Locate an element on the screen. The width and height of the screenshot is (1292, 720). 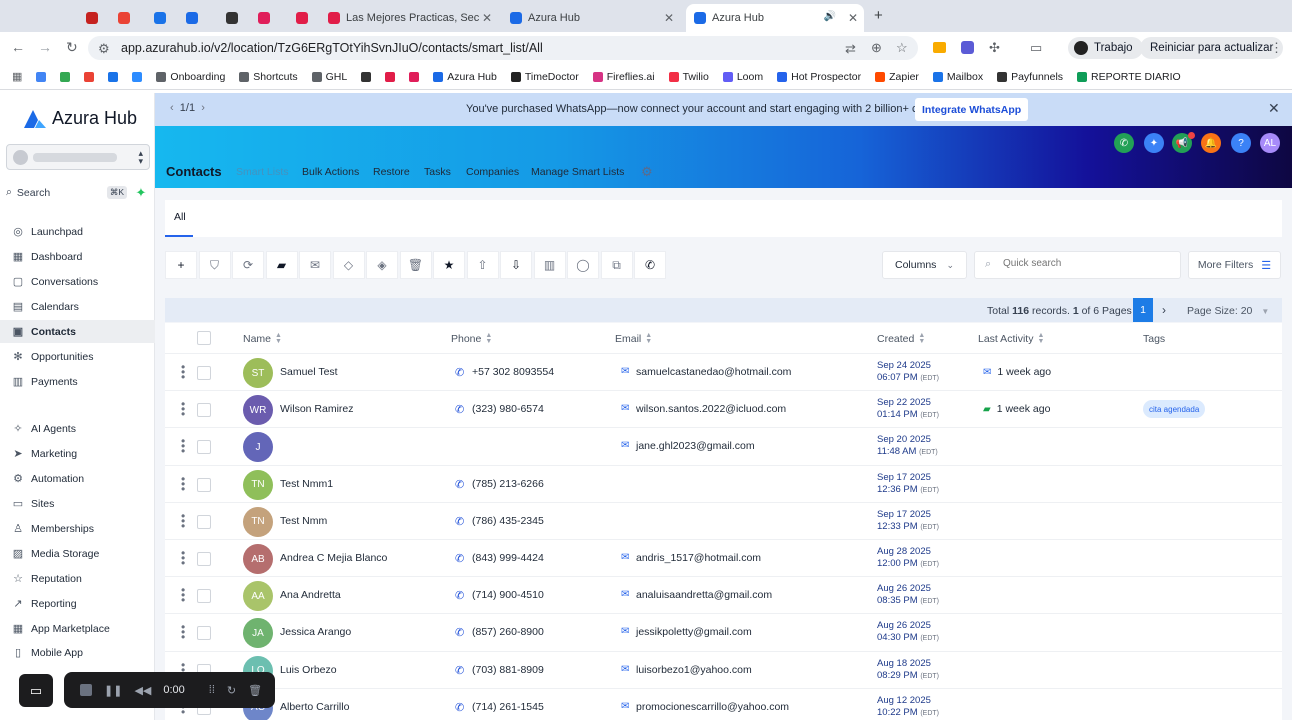
chevron-left-icon: ‹ is located at coordinates (172, 108).